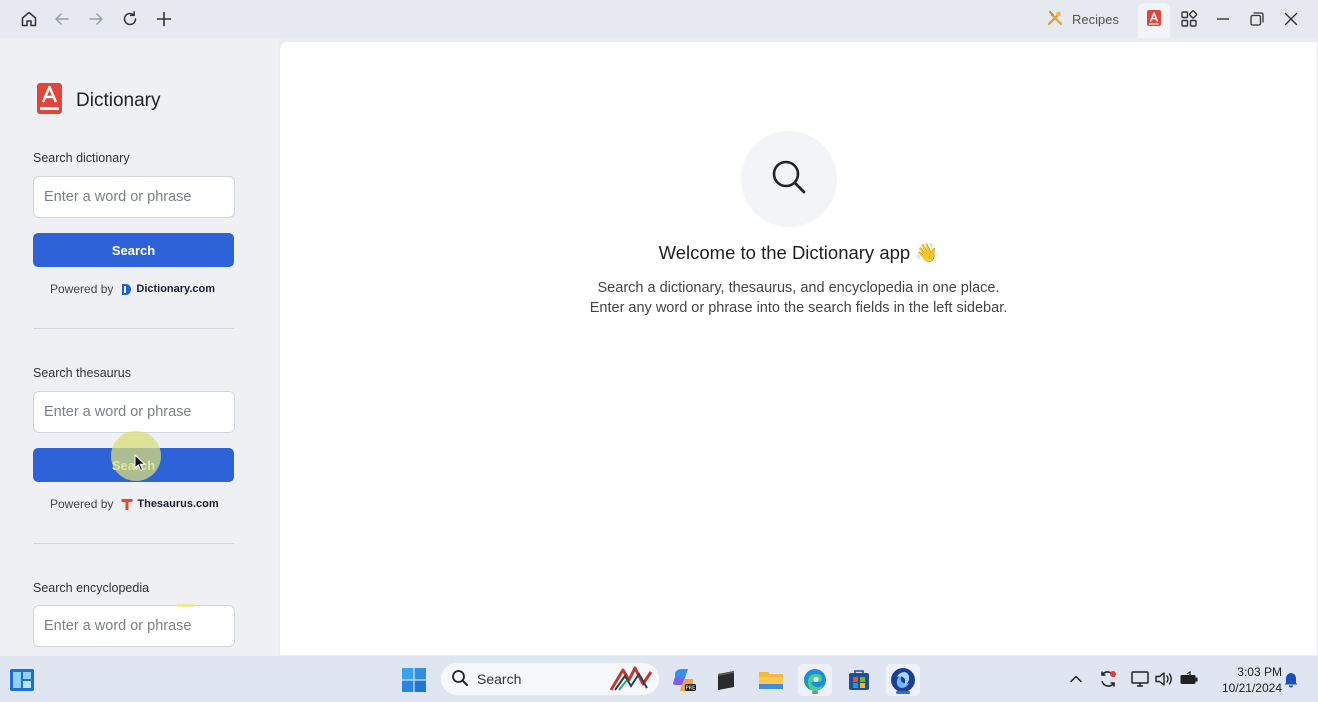  I want to click on terminal-icon, so click(726, 680).